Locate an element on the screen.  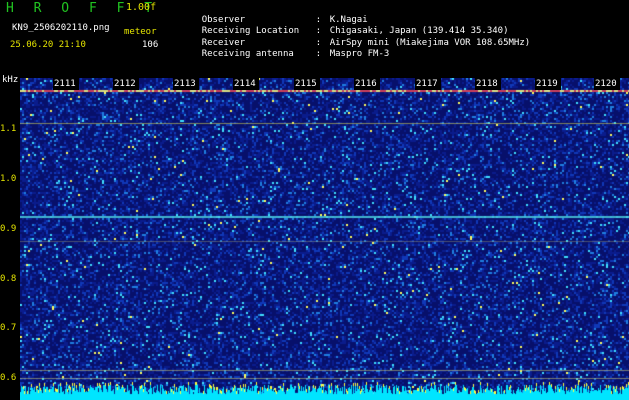
y-tick-label: 0.6 is located at coordinates (8, 378).